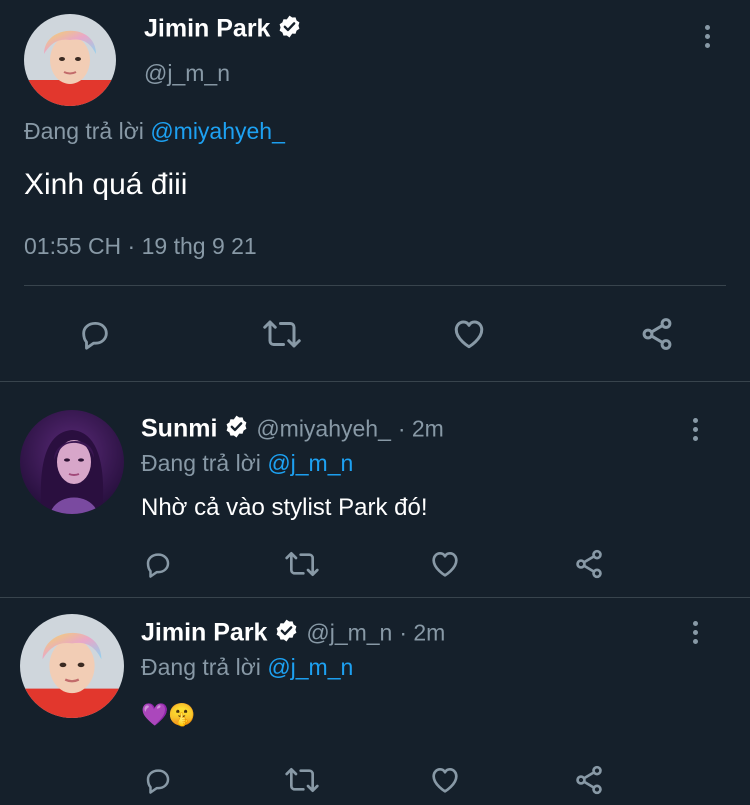  I want to click on main-author-name: Jimin Park, so click(207, 29).